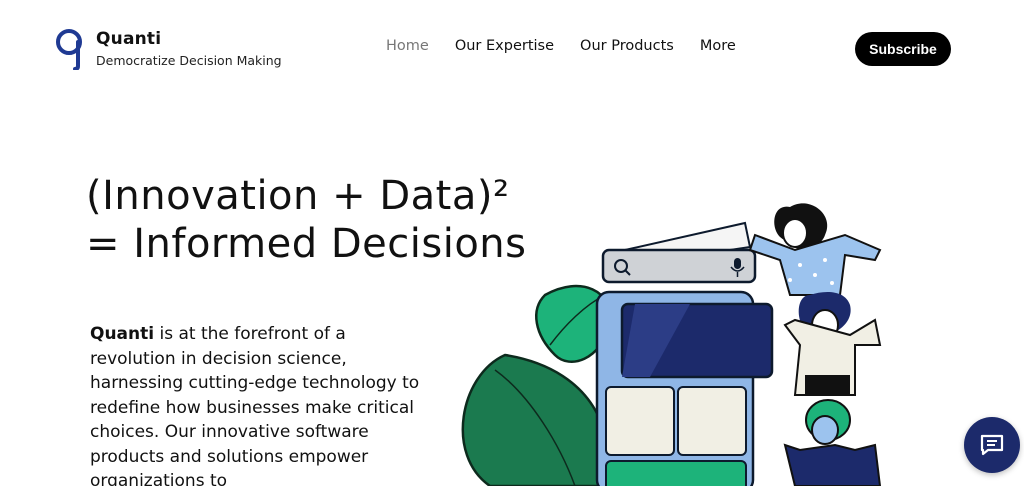 This screenshot has height=486, width=1024. Describe the element at coordinates (70, 48) in the screenshot. I see `quanti-logo-icon` at that location.